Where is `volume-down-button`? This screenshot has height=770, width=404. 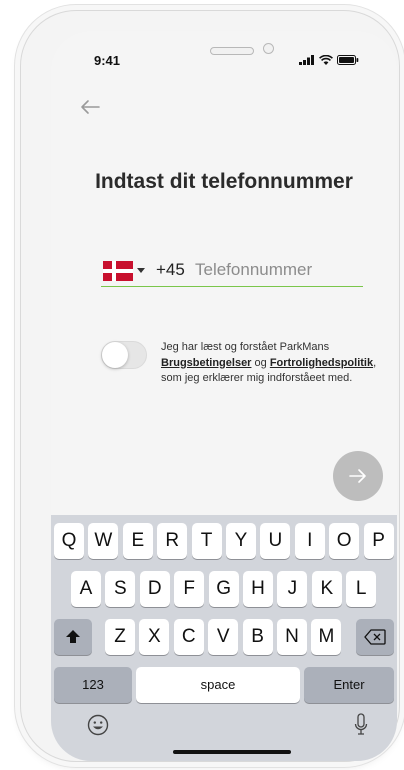 volume-down-button is located at coordinates (15, 255).